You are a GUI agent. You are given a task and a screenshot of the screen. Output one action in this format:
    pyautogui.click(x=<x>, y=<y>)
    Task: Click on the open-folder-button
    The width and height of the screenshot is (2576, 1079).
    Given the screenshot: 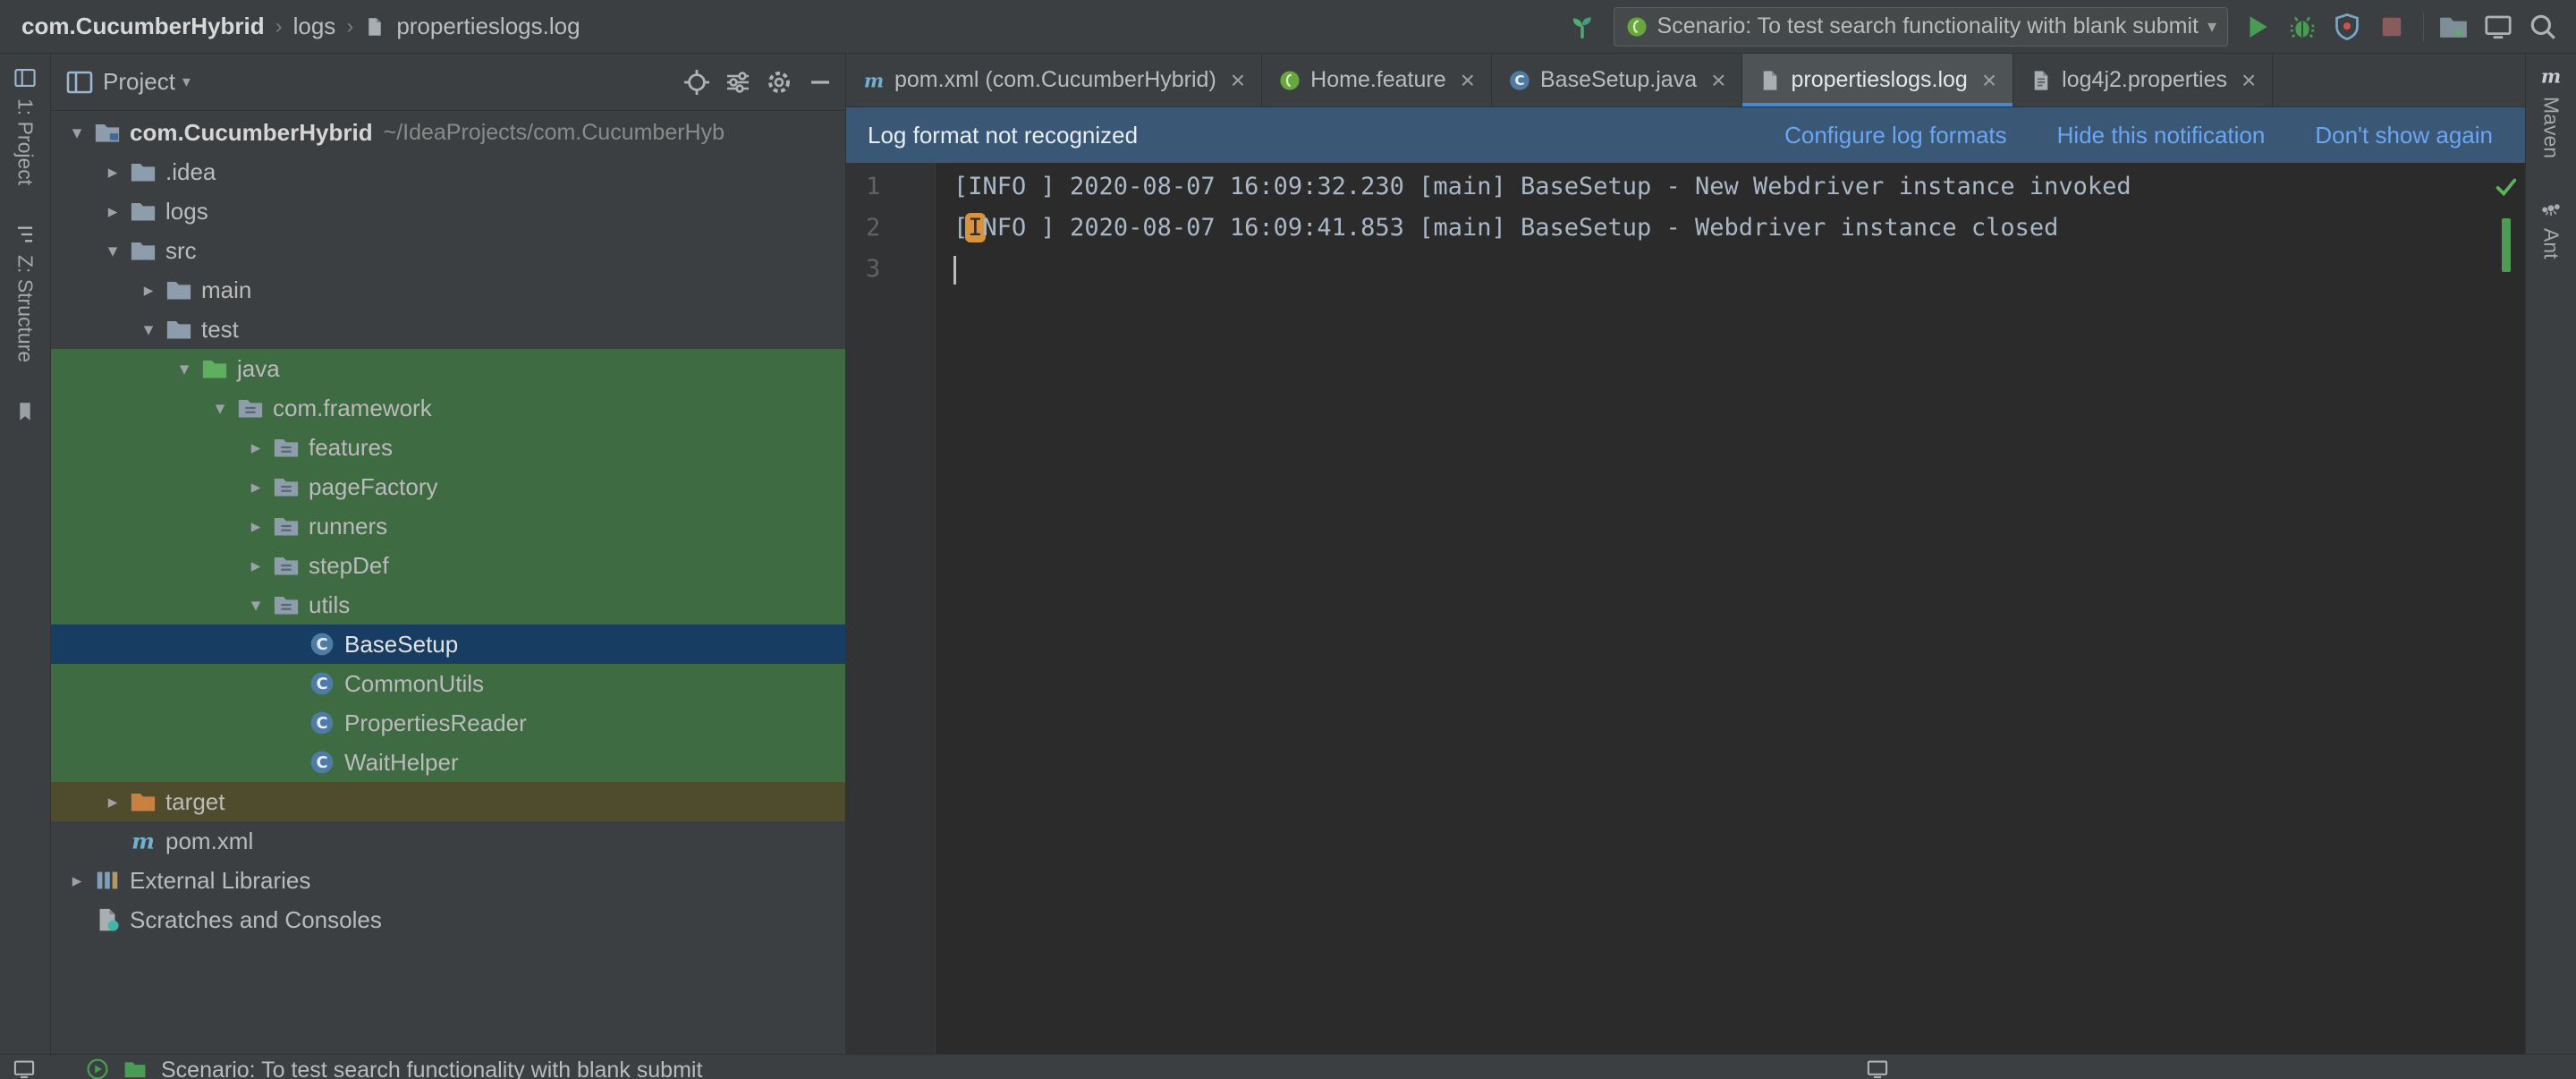 What is the action you would take?
    pyautogui.click(x=2453, y=27)
    